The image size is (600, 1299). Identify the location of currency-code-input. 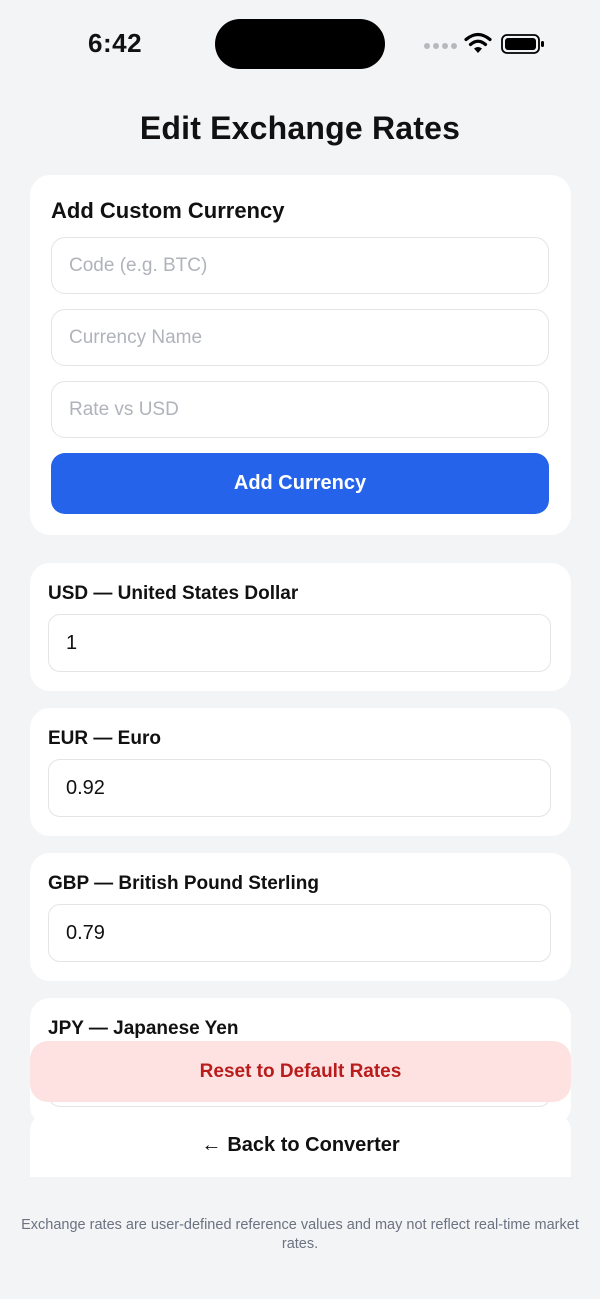
(300, 265).